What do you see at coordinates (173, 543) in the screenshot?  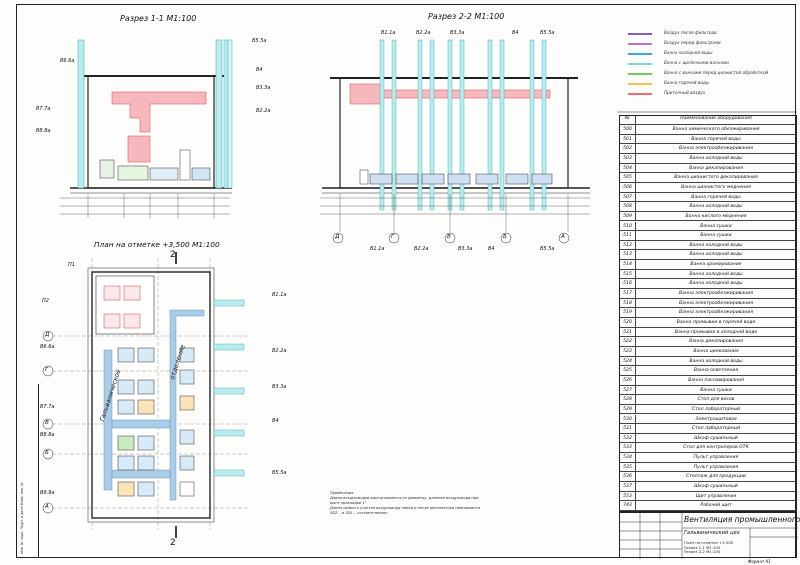 I see `section-cut-bottom: 2` at bounding box center [173, 543].